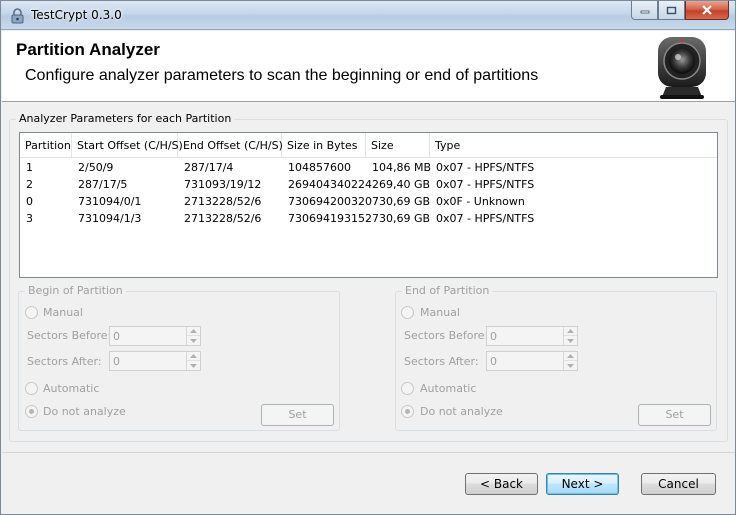  What do you see at coordinates (29, 167) in the screenshot?
I see `cell-partition: 1` at bounding box center [29, 167].